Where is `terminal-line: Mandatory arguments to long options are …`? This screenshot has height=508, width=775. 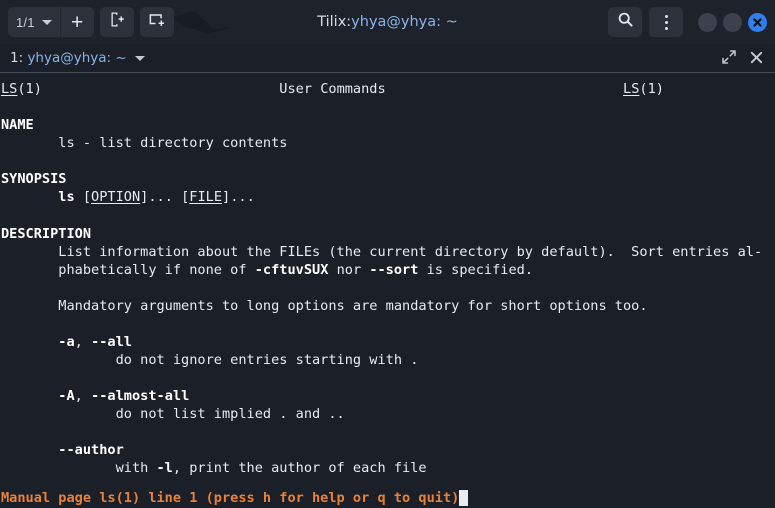 terminal-line: Mandatory arguments to long options are … is located at coordinates (388, 306).